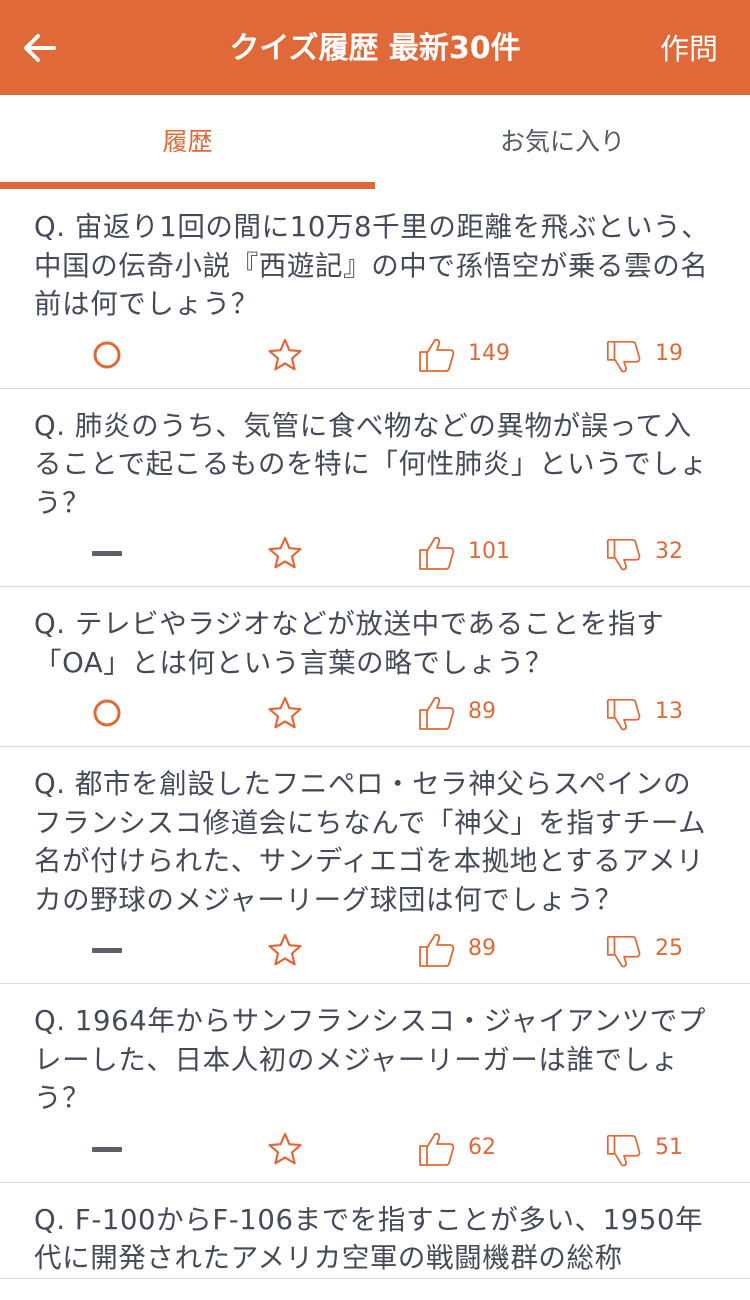 Image resolution: width=750 pixels, height=1300 pixels. I want to click on like-count: 62, so click(482, 1147).